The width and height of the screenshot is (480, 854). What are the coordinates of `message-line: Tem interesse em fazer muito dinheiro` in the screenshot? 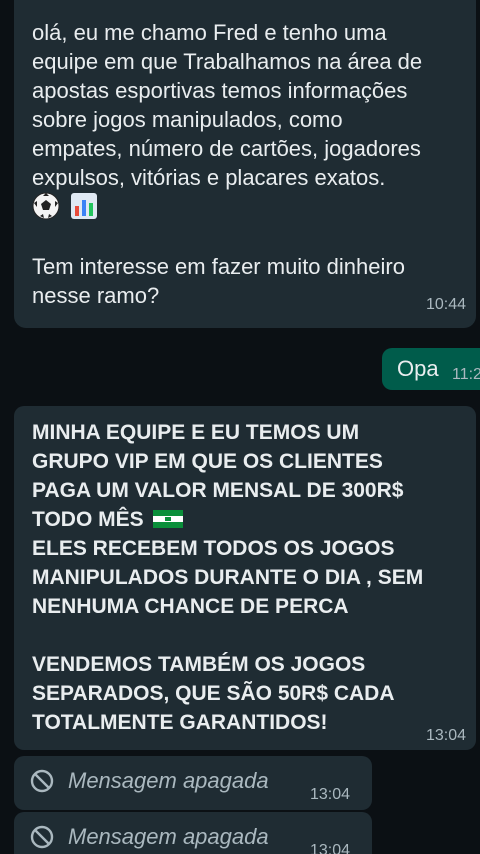 It's located at (218, 266).